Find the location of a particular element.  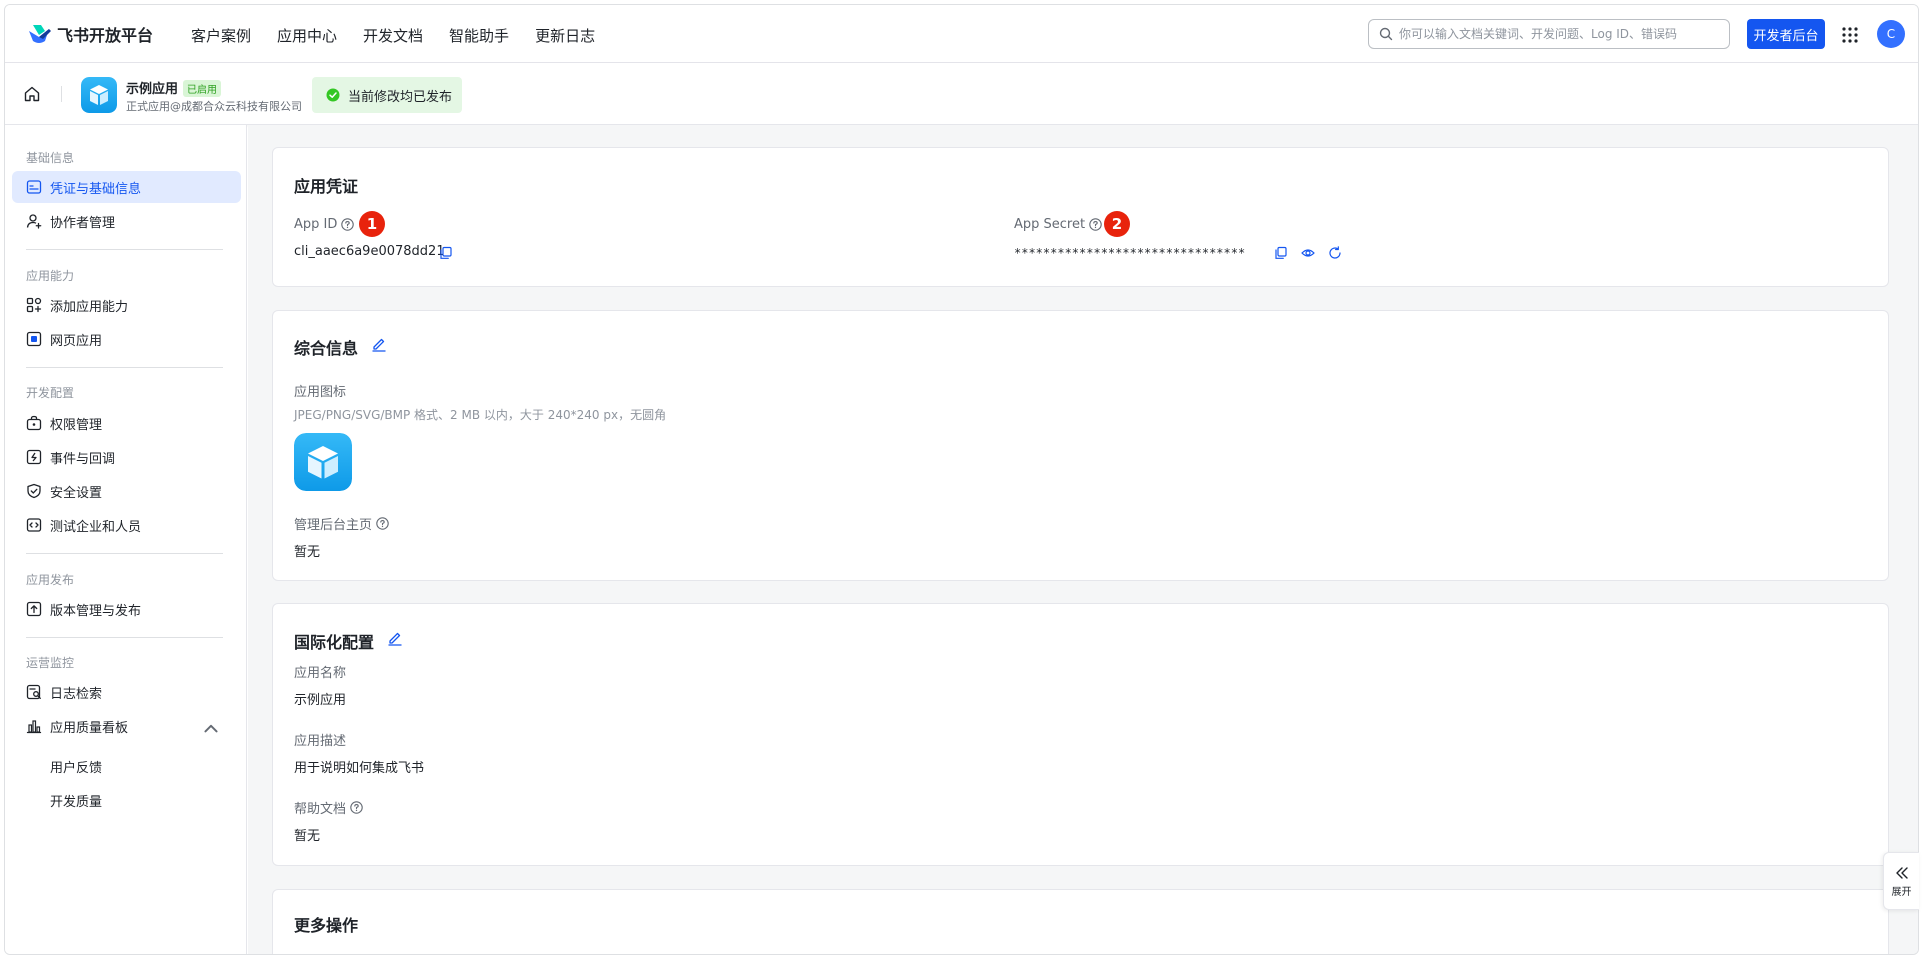

app-secret-label: App Secret is located at coordinates (1058, 224).